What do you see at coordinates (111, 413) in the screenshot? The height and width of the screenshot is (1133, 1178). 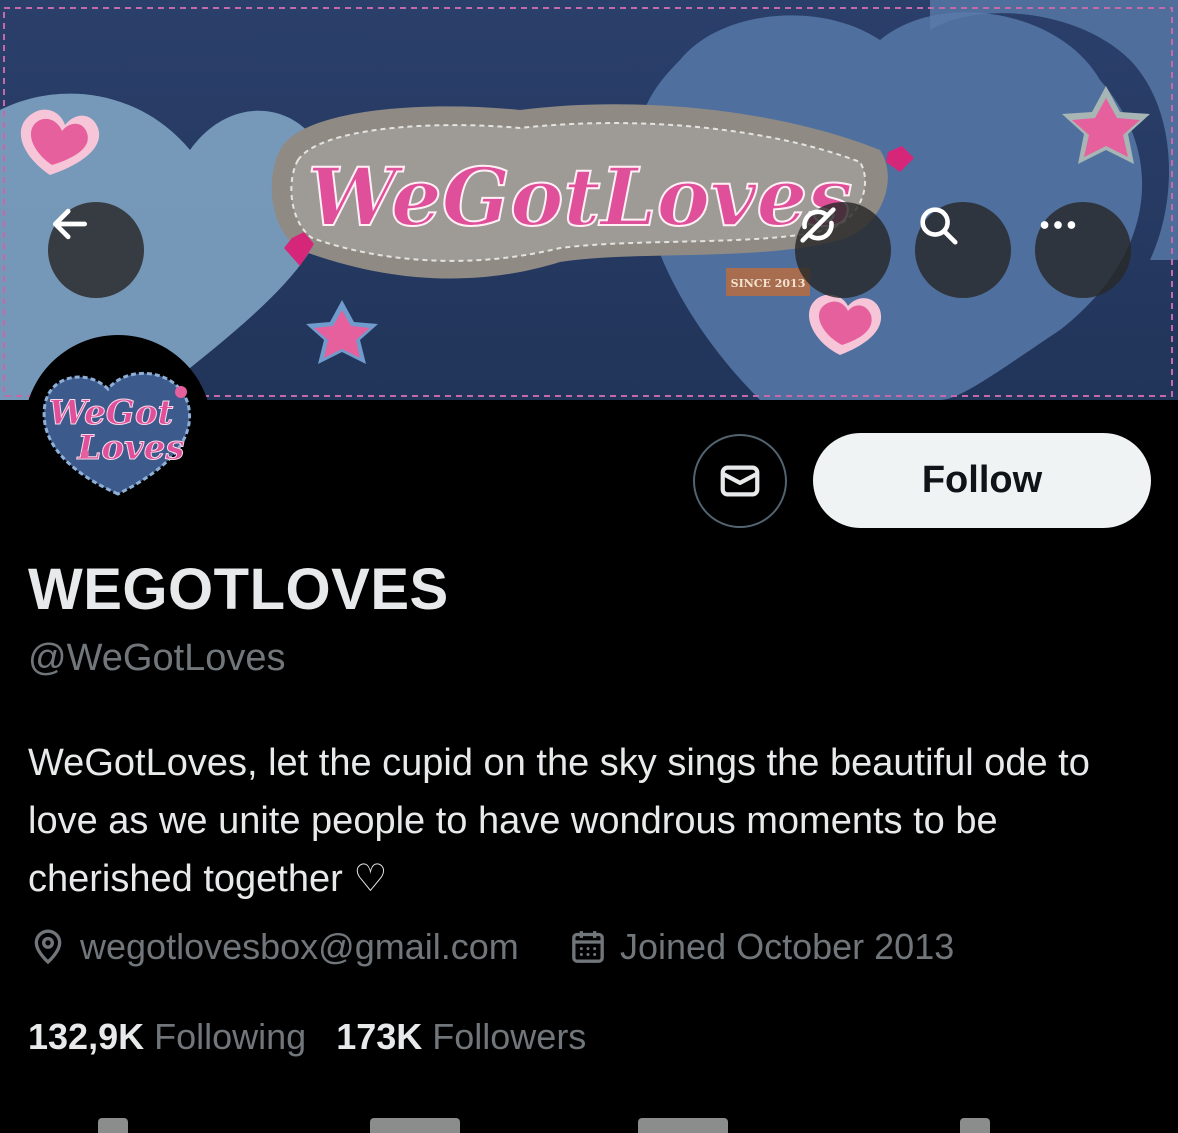 I see `avatar-logo-line1: WeGot` at bounding box center [111, 413].